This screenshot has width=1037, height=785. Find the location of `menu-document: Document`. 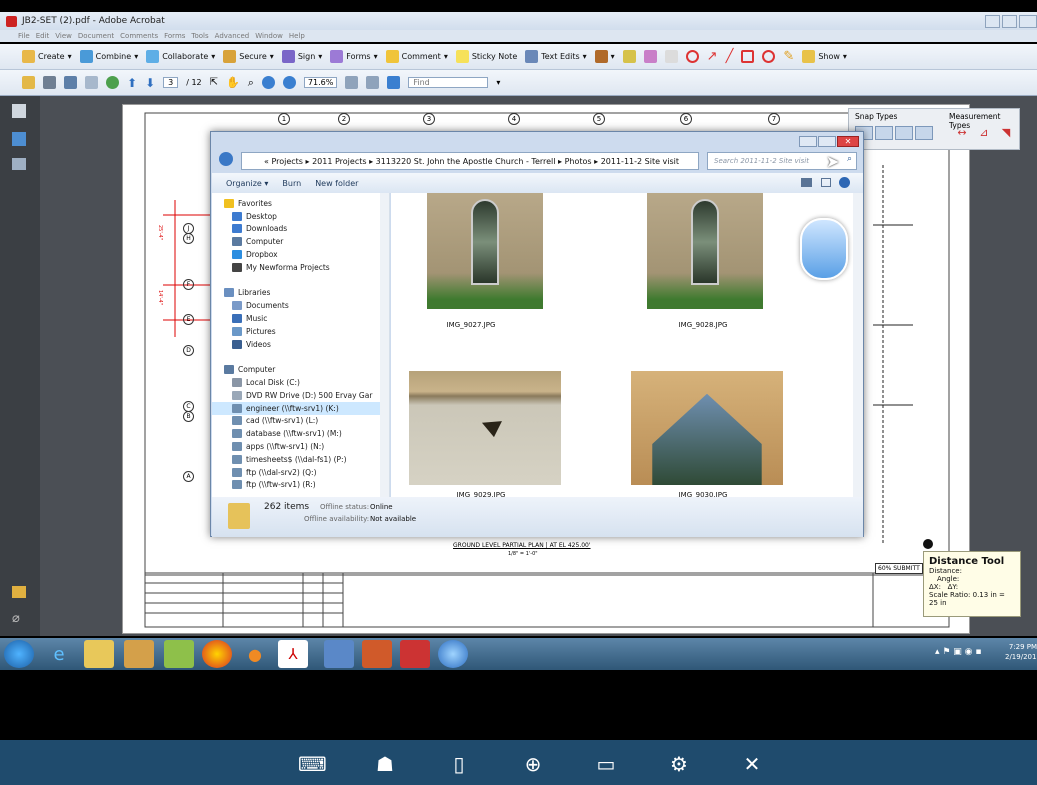

menu-document: Document is located at coordinates (96, 36).